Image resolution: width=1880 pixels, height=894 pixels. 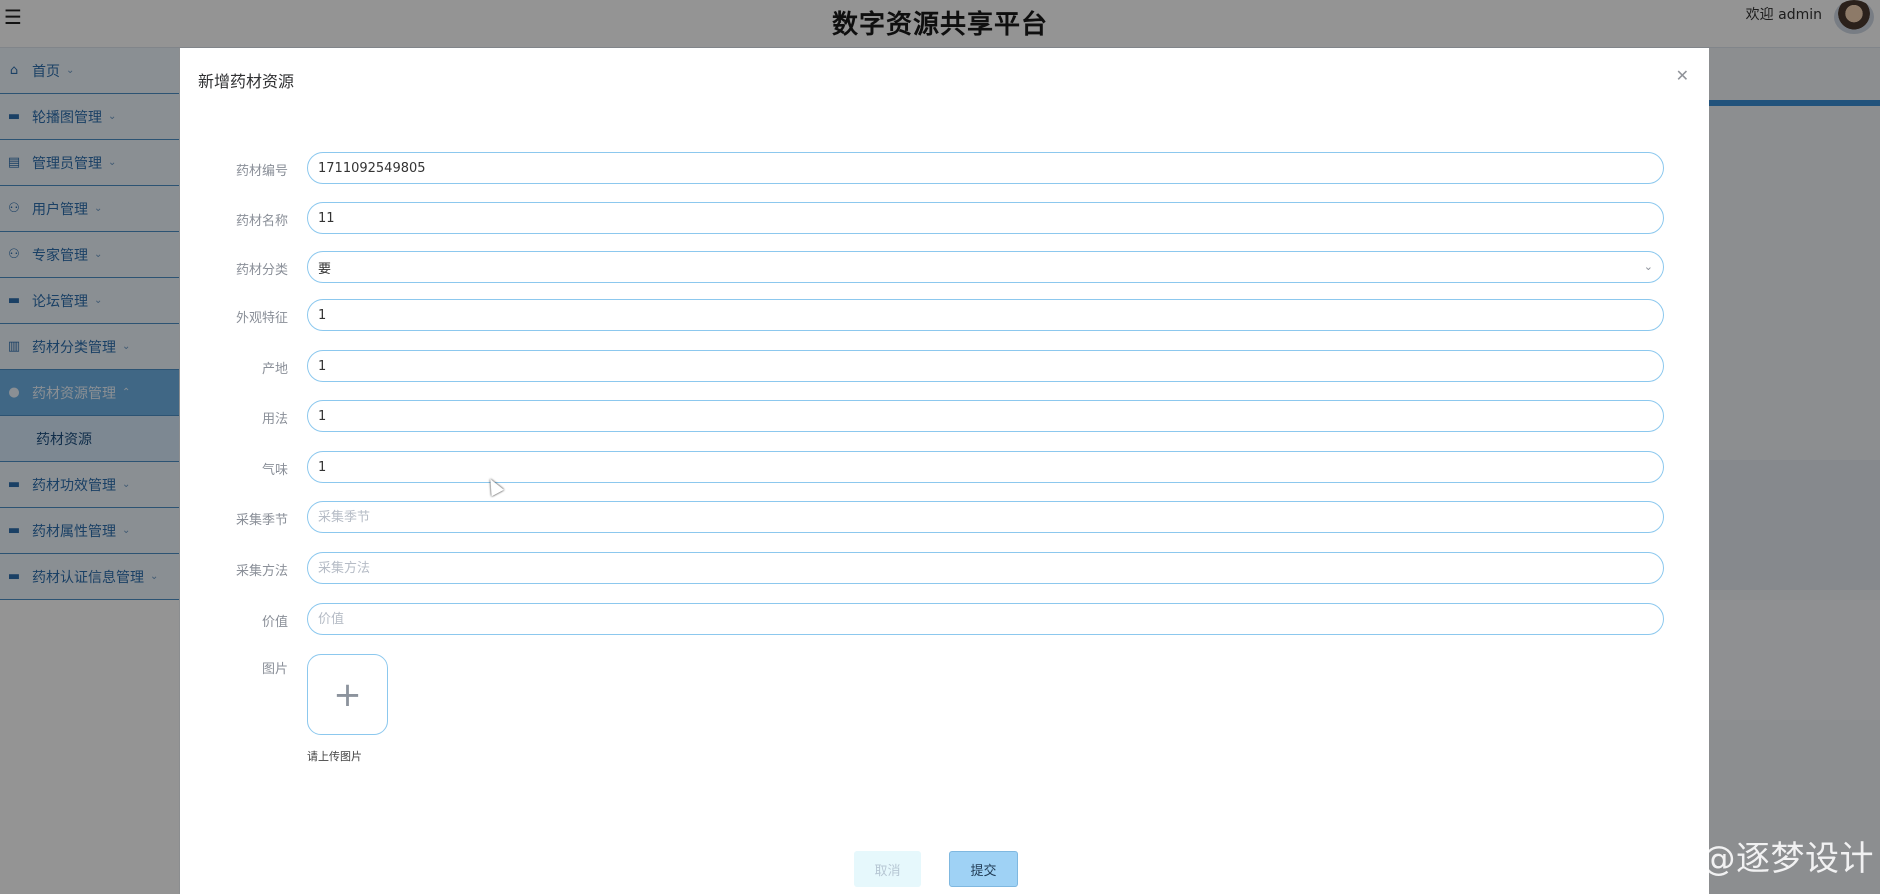 What do you see at coordinates (261, 318) in the screenshot?
I see `field-label: 外观特征` at bounding box center [261, 318].